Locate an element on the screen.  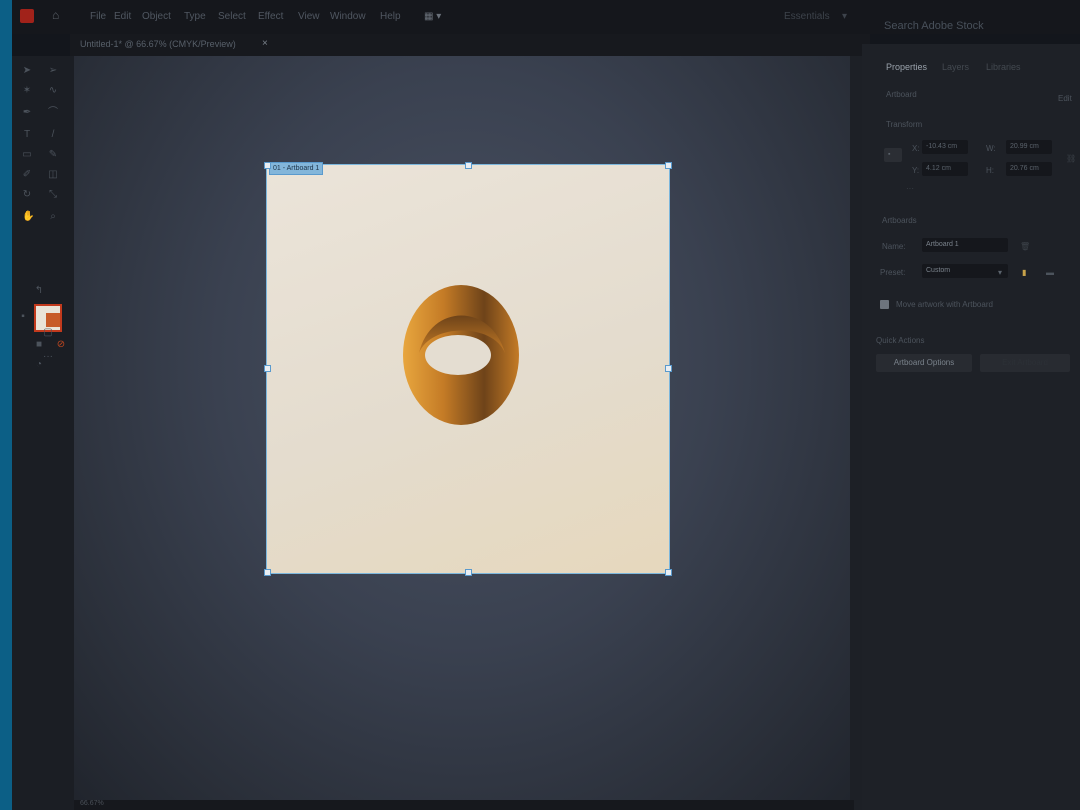
mobius-ring-artwork is located at coordinates (461, 355).